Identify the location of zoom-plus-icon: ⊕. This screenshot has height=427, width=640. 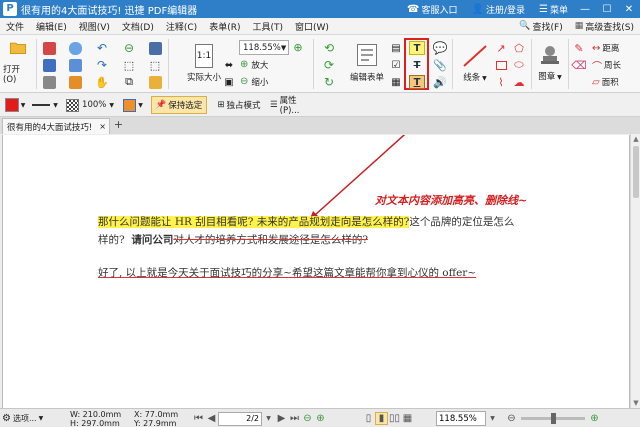
(298, 47).